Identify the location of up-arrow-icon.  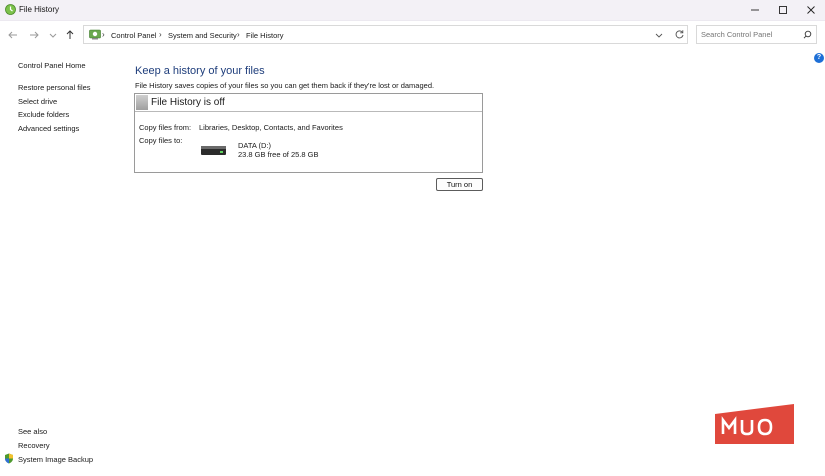
(70, 34).